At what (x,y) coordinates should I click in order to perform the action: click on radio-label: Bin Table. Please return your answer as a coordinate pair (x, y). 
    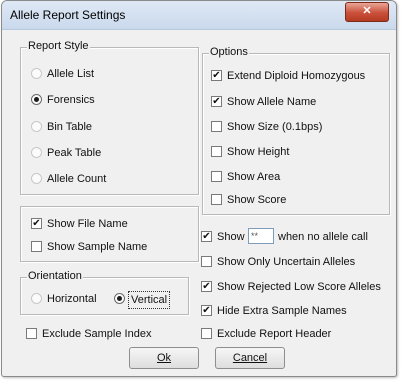
    Looking at the image, I should click on (70, 127).